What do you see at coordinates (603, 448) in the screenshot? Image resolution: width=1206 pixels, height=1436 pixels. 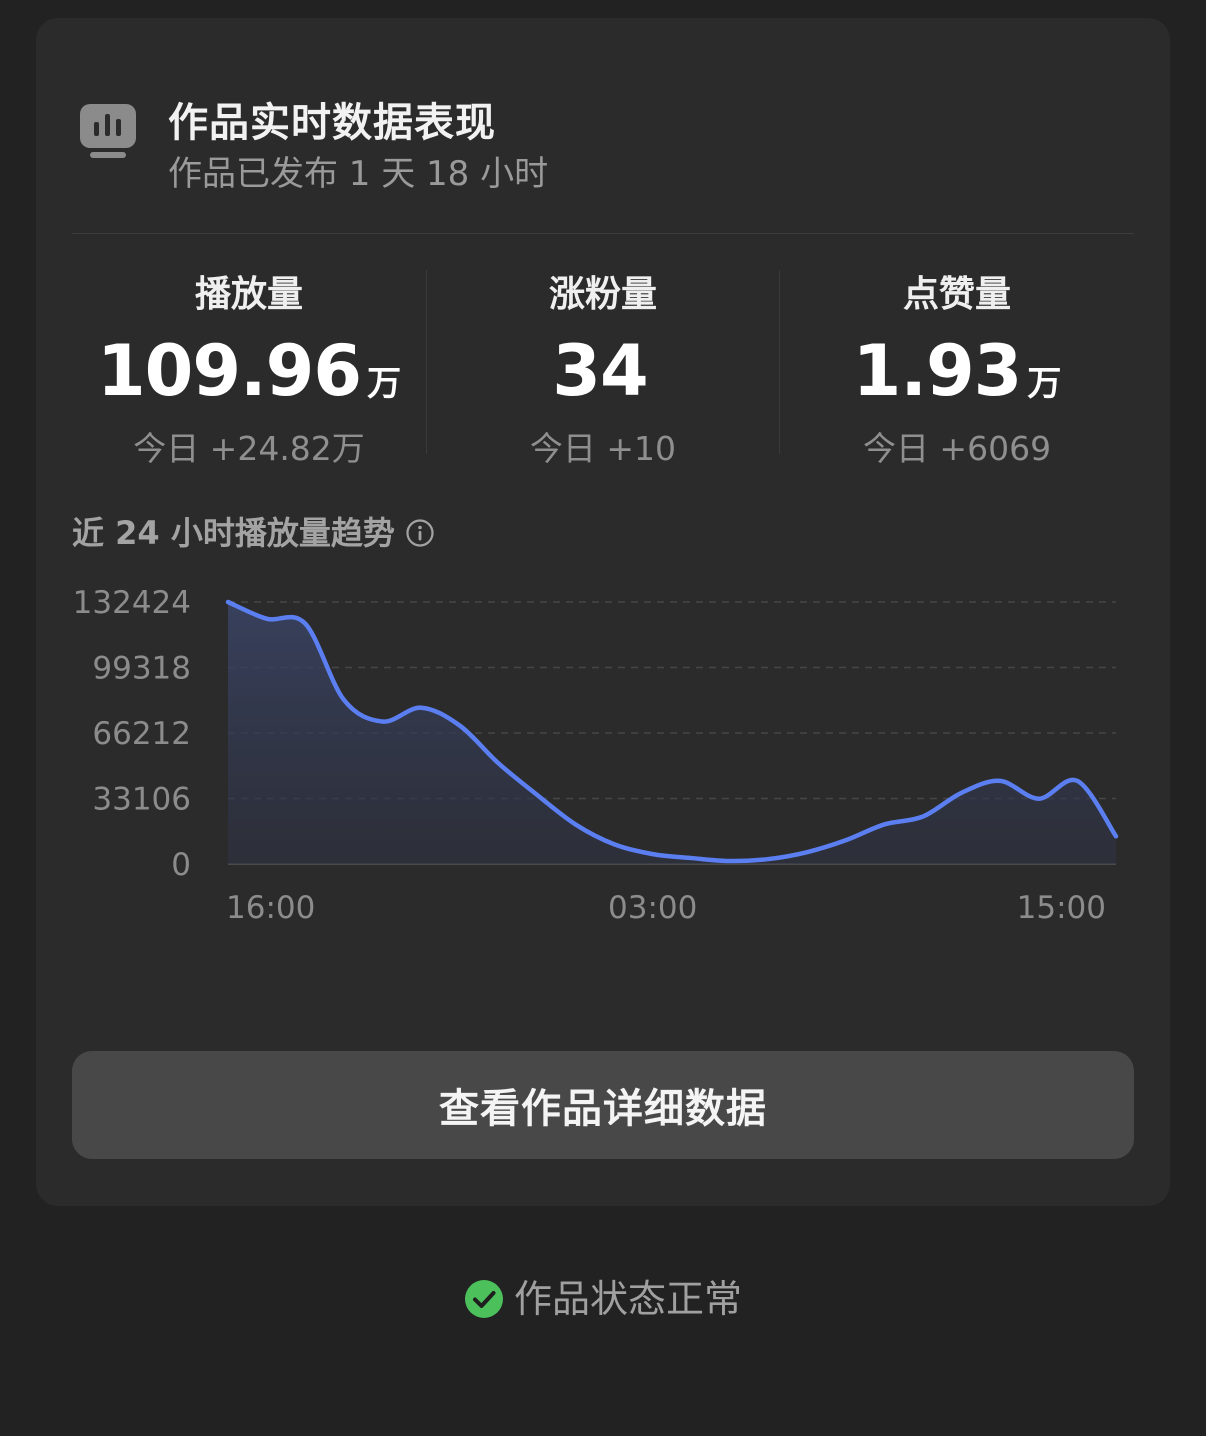 I see `stat-delta: 今日 +10` at bounding box center [603, 448].